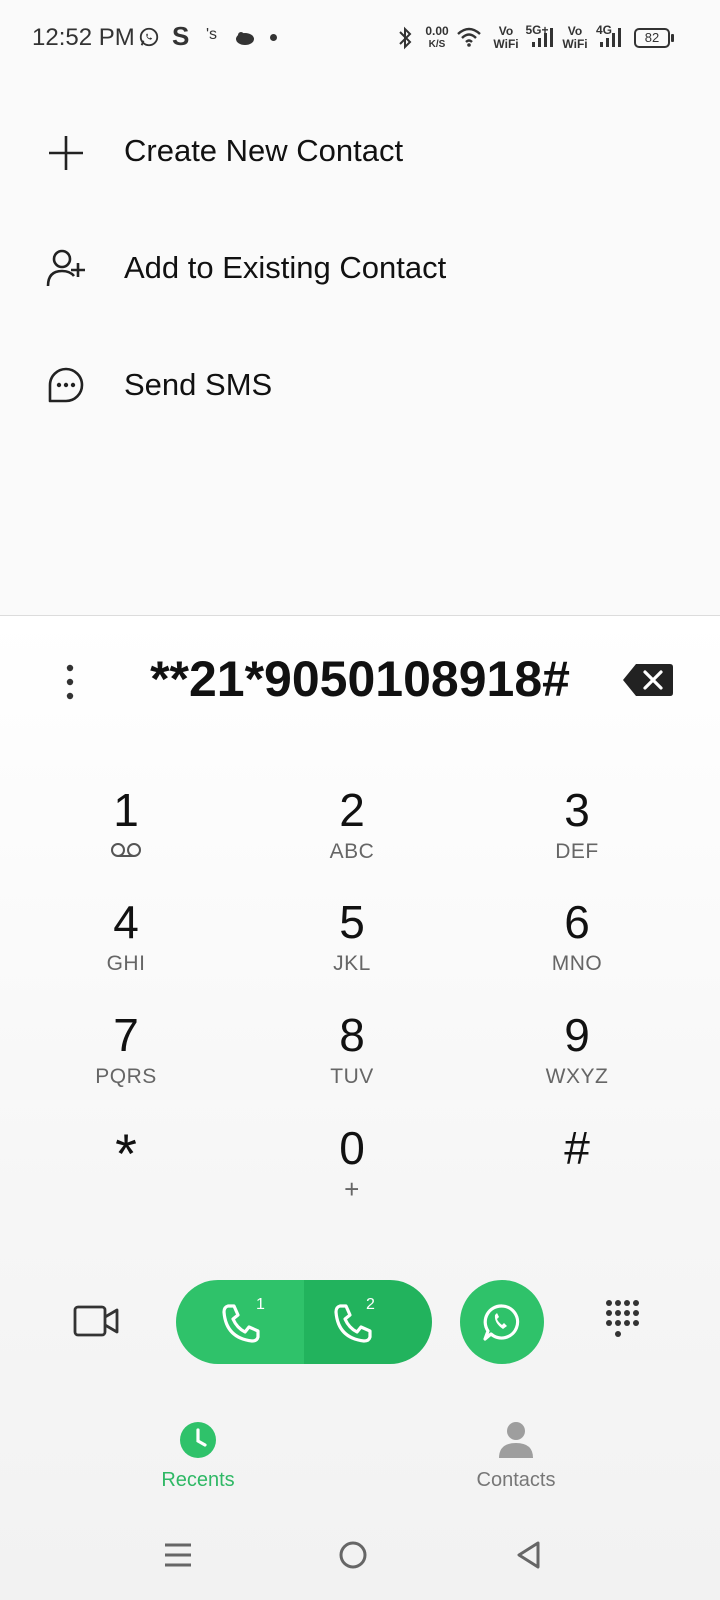 Image resolution: width=720 pixels, height=1600 pixels. I want to click on key-4: 4 GHI, so click(126, 946).